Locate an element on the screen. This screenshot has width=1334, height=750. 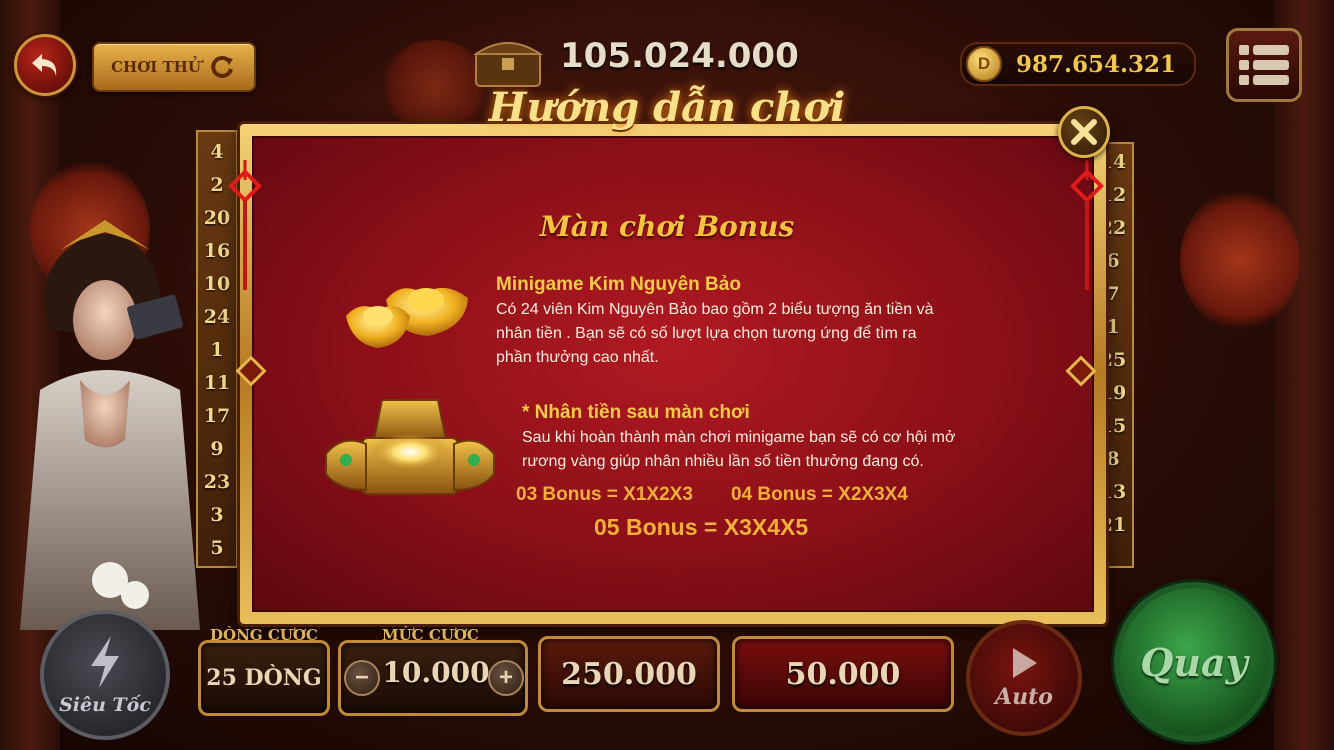
close-button is located at coordinates (1084, 132).